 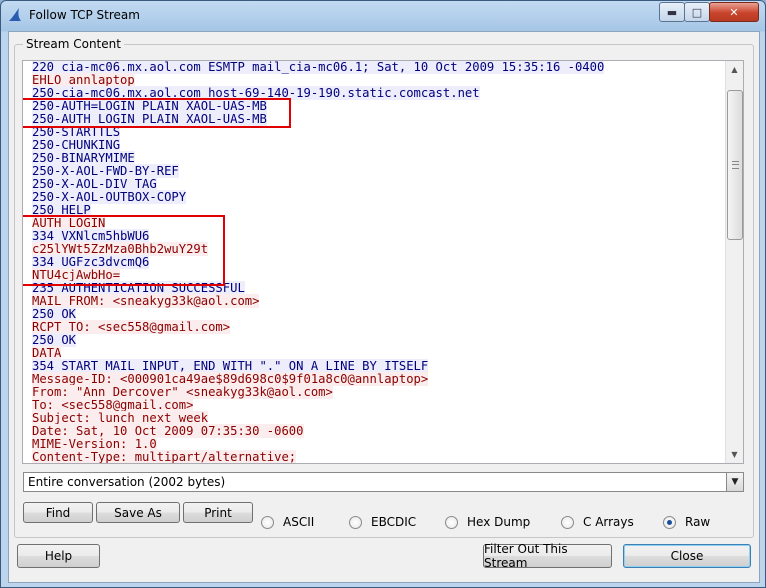 I want to click on wireshark-fin-icon, so click(x=15, y=14).